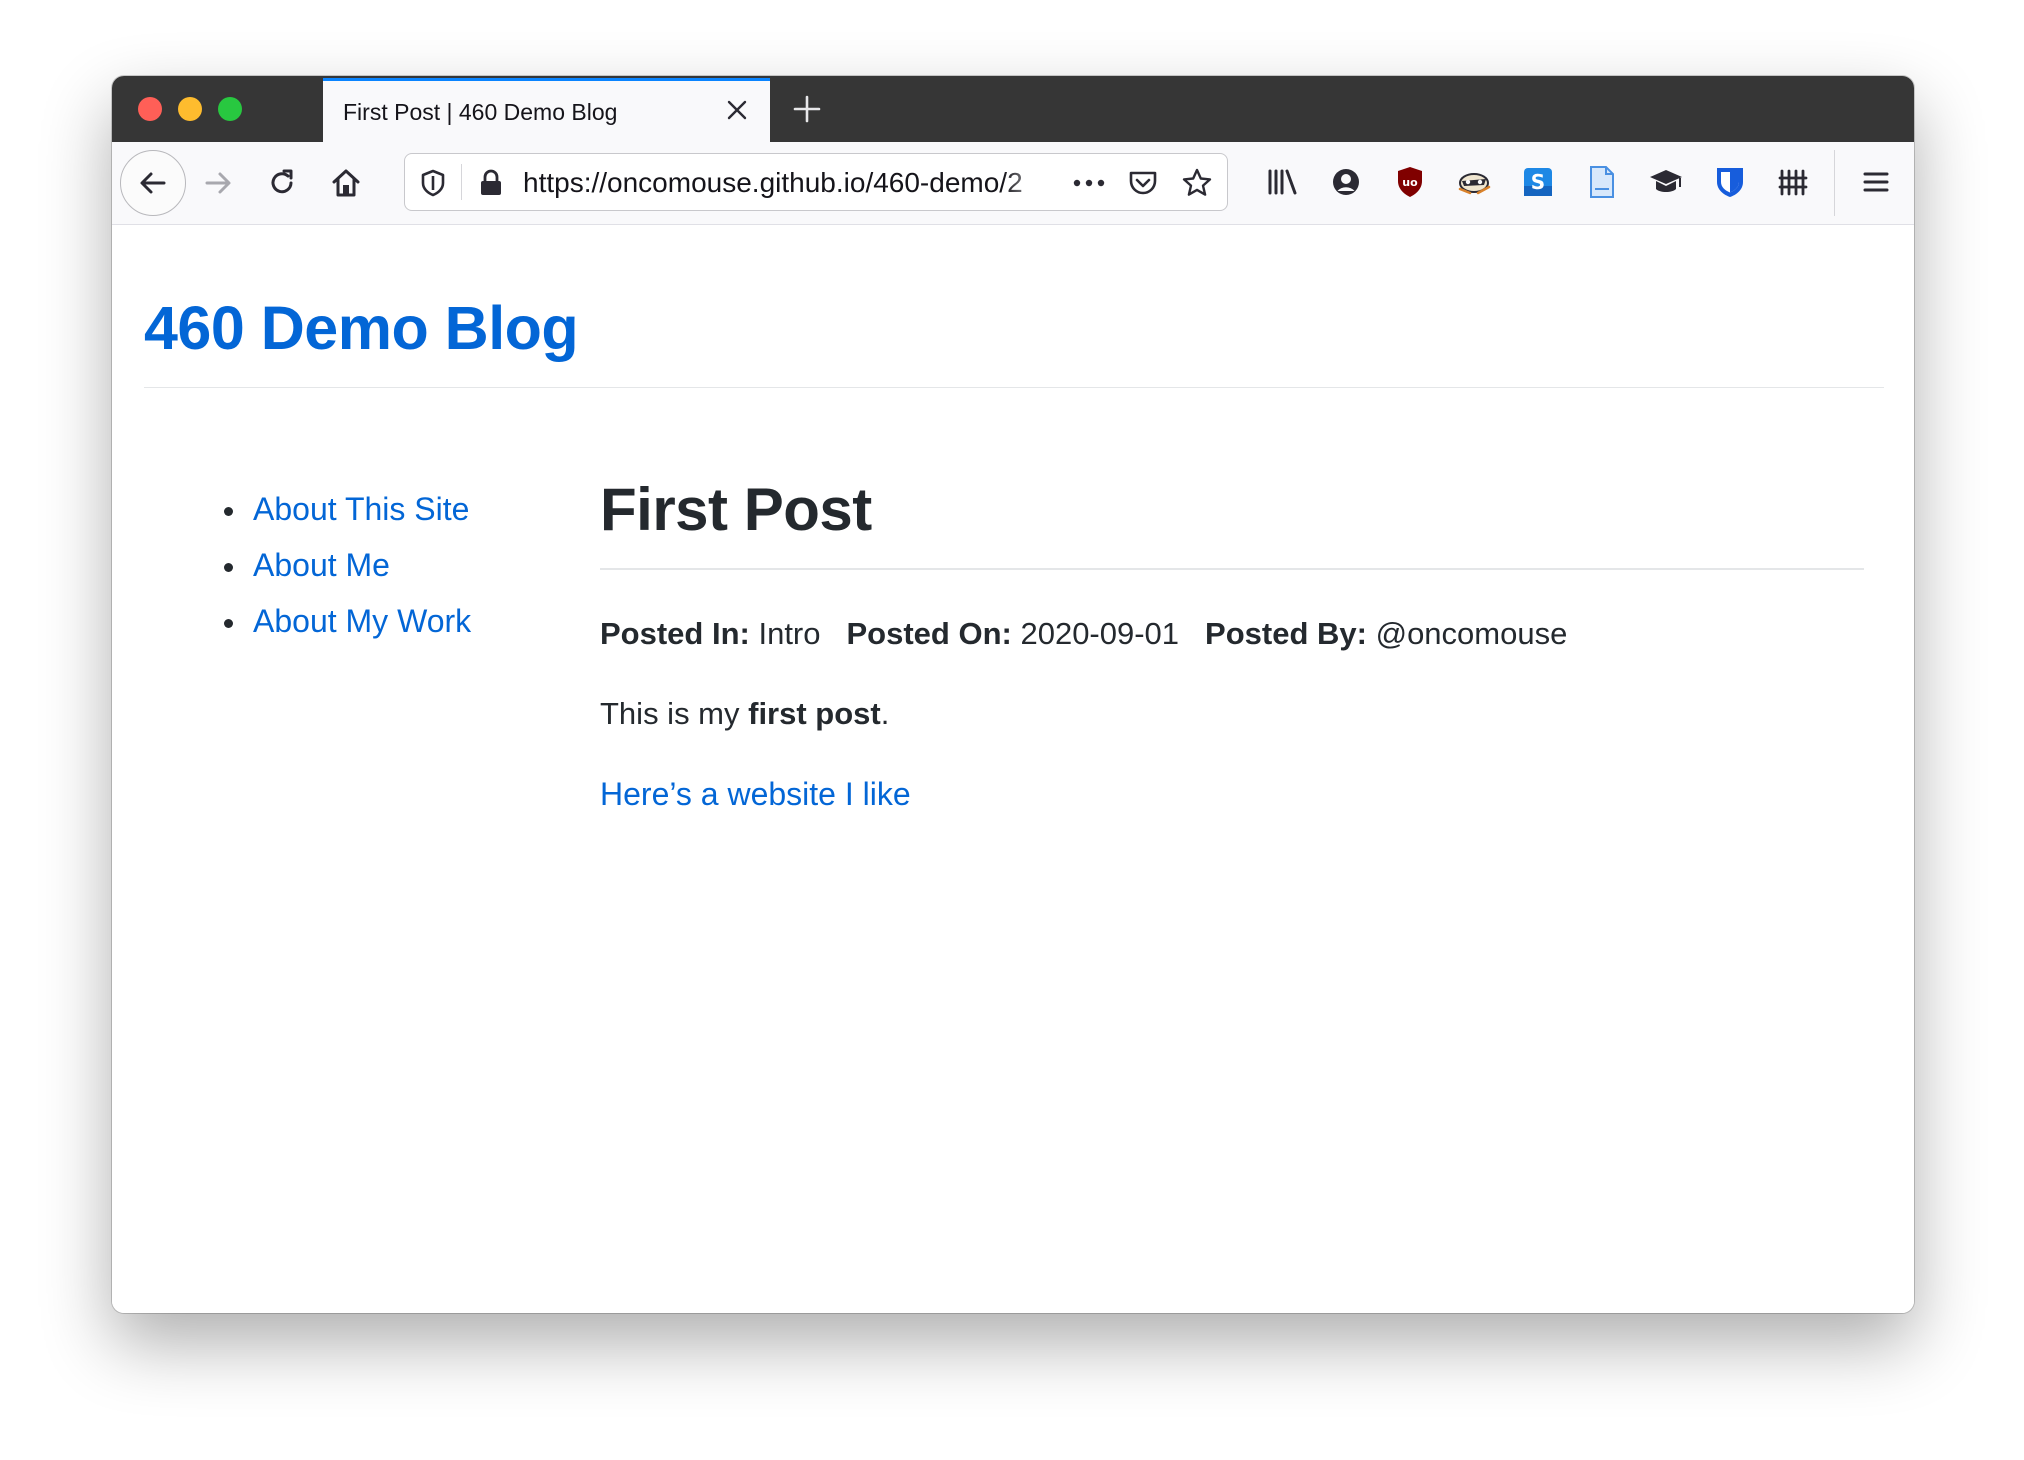 The height and width of the screenshot is (1460, 2024). I want to click on toolbar-separator, so click(1834, 183).